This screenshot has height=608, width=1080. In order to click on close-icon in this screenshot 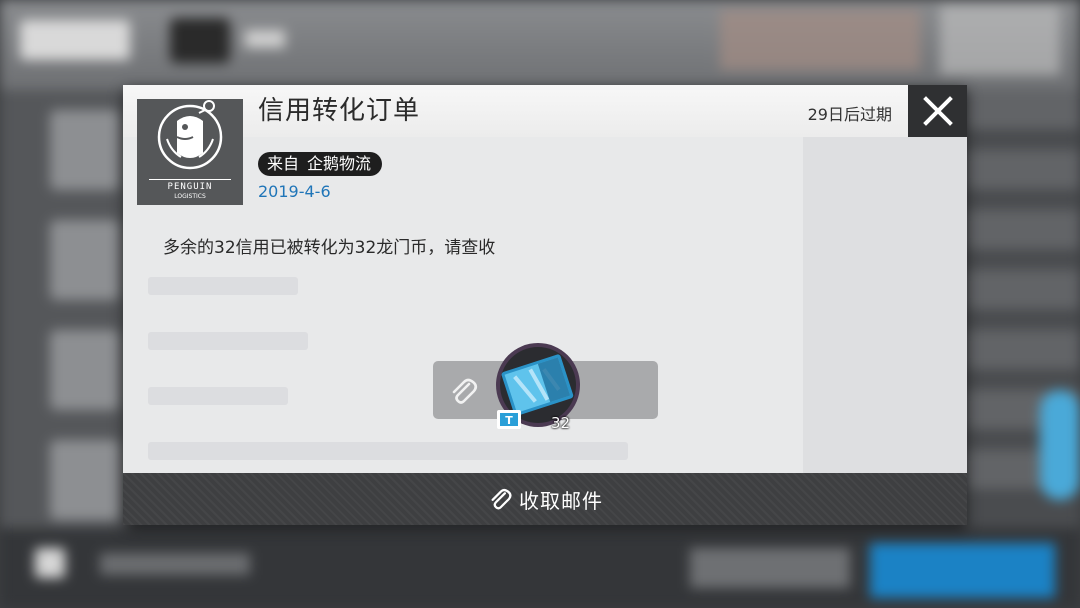, I will do `click(937, 111)`.